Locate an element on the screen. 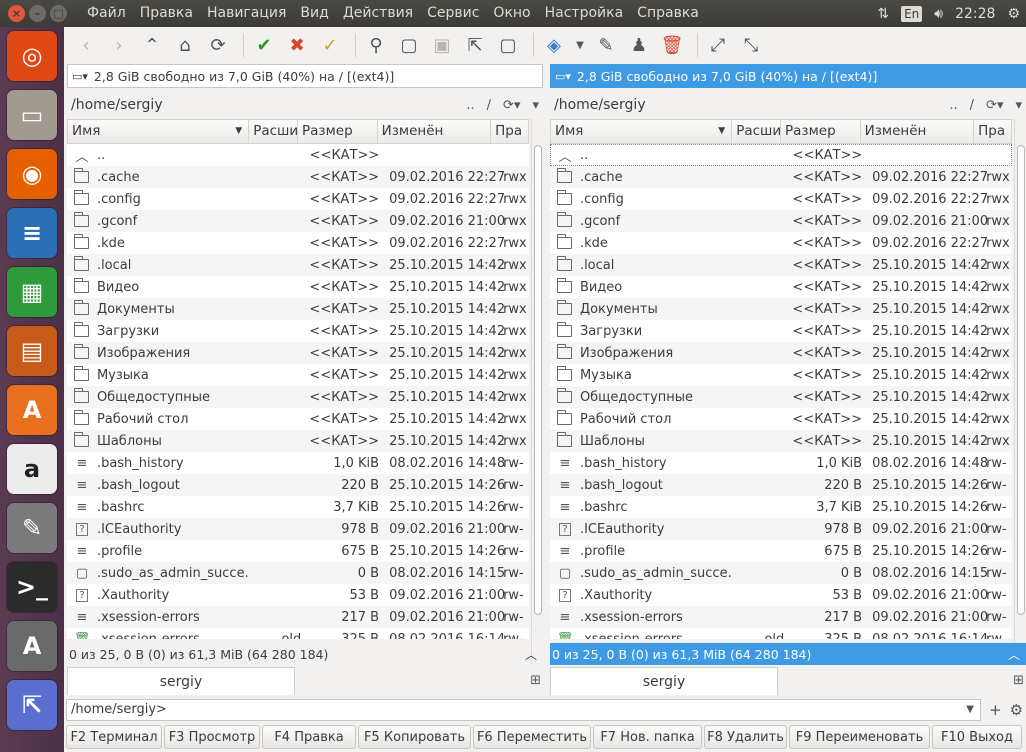 The image size is (1026, 752). new-tab-icon: ▢ is located at coordinates (508, 45).